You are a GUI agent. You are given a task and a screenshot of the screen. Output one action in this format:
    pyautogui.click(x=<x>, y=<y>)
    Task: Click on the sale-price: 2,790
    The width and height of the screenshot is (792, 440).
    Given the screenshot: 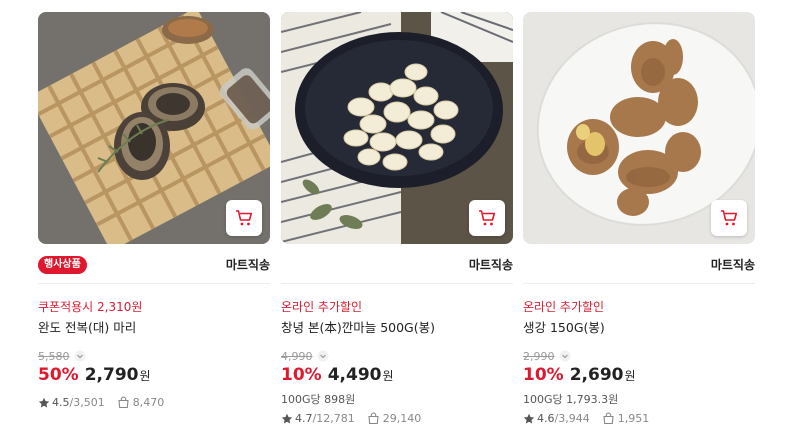 What is the action you would take?
    pyautogui.click(x=111, y=375)
    